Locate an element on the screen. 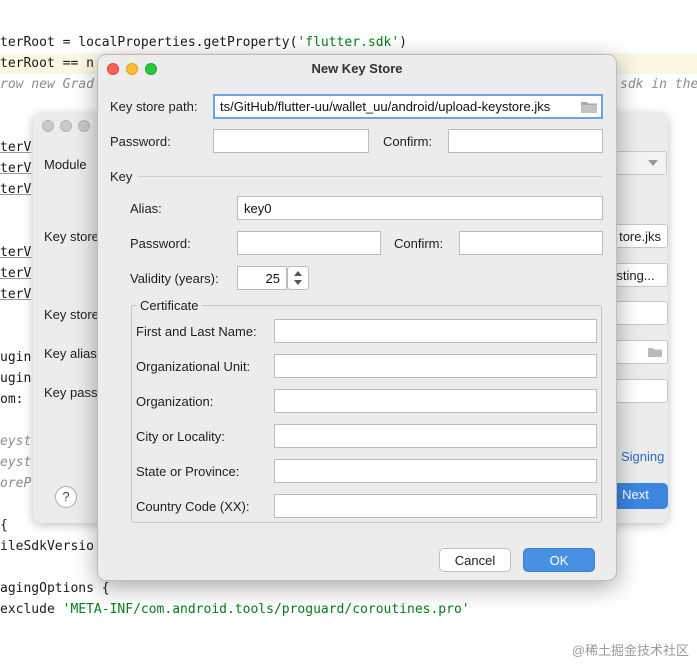 The width and height of the screenshot is (697, 665). state-province-label: State or Province: is located at coordinates (188, 471).